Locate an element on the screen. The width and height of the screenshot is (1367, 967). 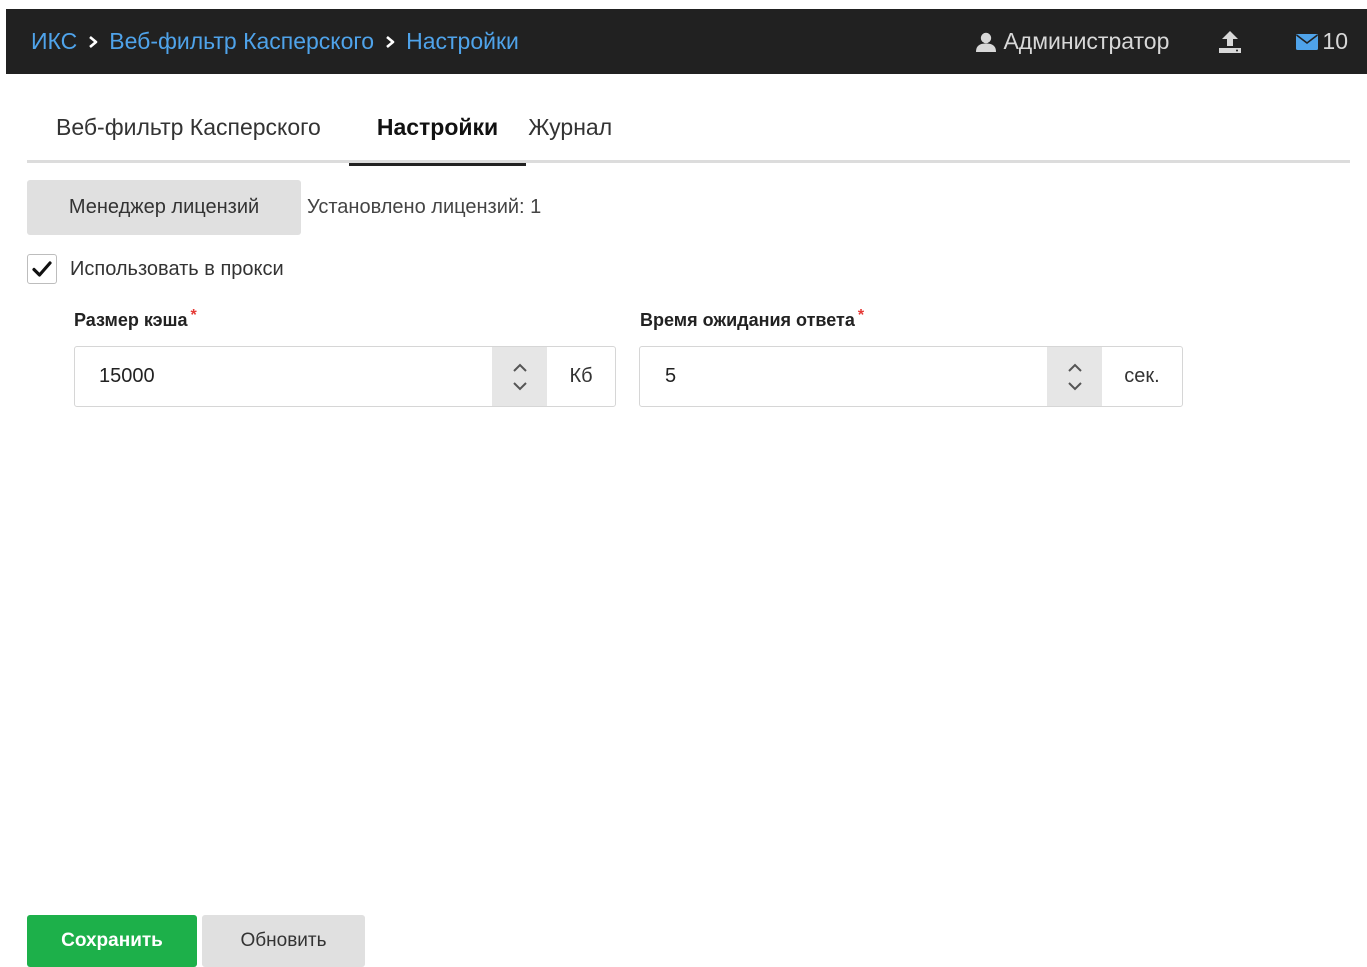
timeout-input is located at coordinates (843, 376).